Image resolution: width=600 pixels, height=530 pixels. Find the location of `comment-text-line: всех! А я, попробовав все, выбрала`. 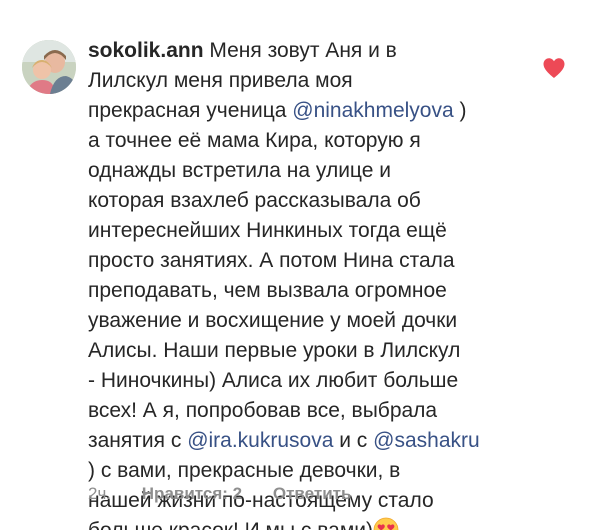

comment-text-line: всех! А я, попробовав все, выбрала is located at coordinates (263, 410).